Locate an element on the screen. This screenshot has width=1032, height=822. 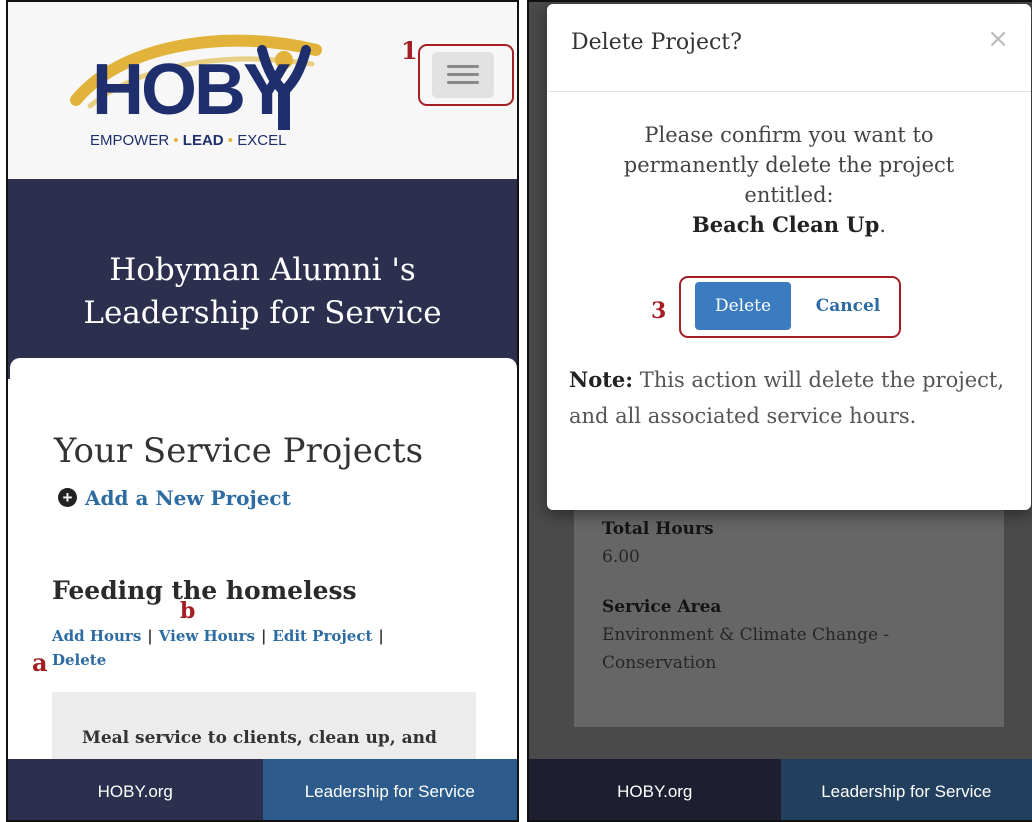
period: . is located at coordinates (882, 225).